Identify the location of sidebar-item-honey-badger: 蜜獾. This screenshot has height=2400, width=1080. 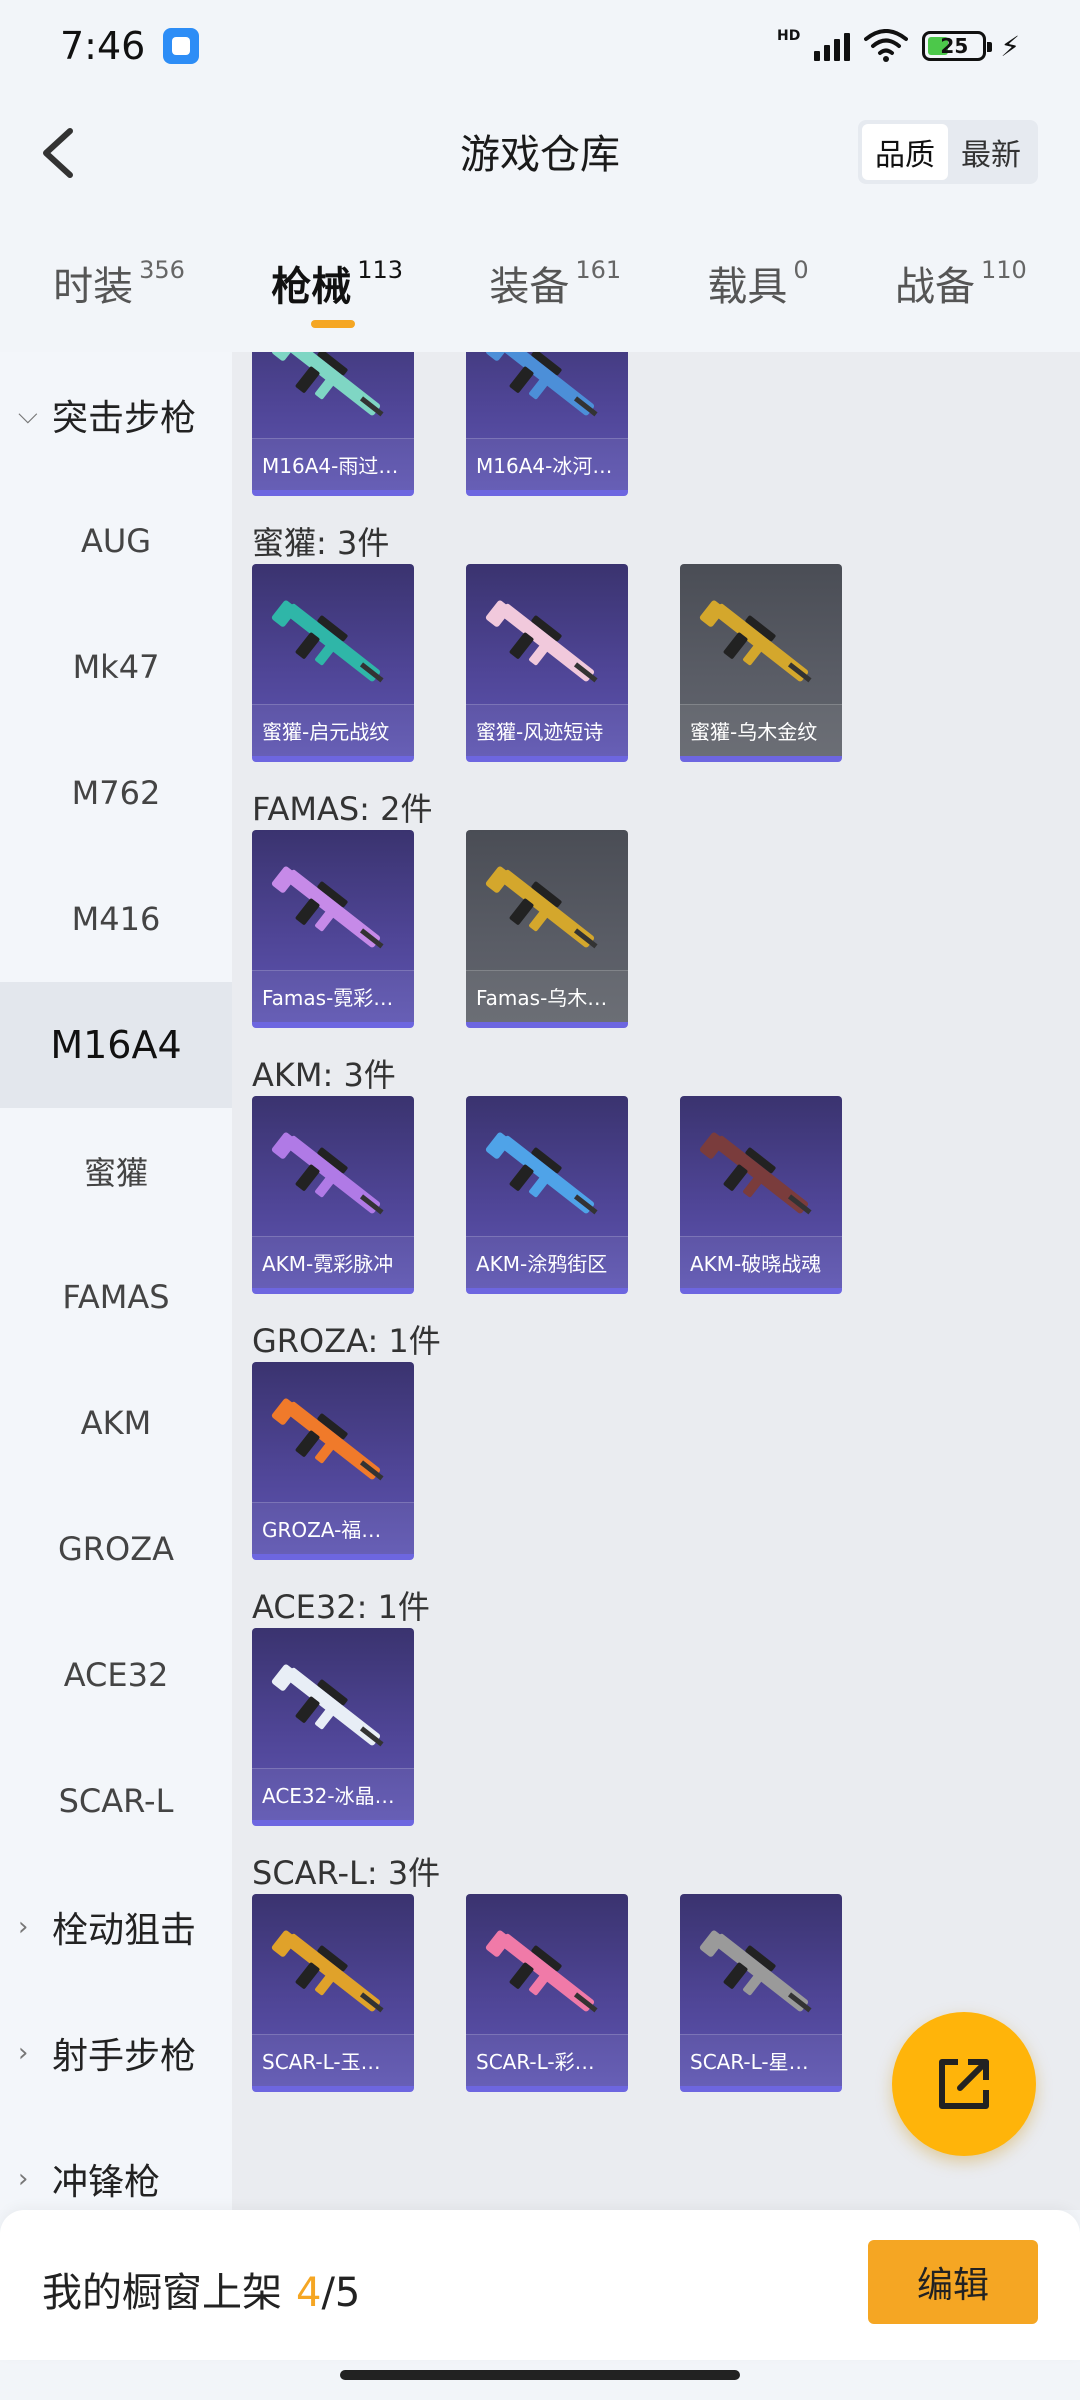
(116, 1171).